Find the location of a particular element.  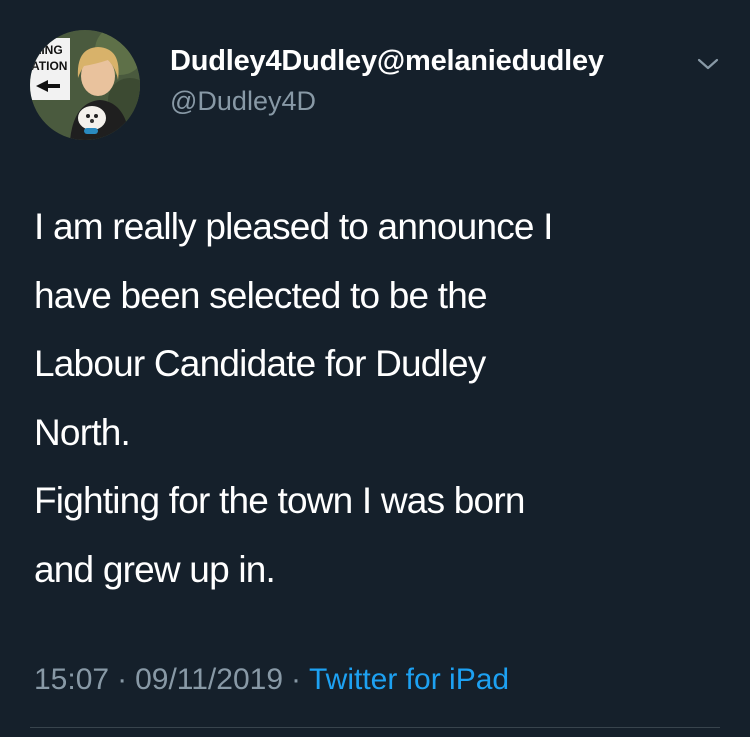

tweet-text-line: have been selected to be the is located at coordinates (261, 295).